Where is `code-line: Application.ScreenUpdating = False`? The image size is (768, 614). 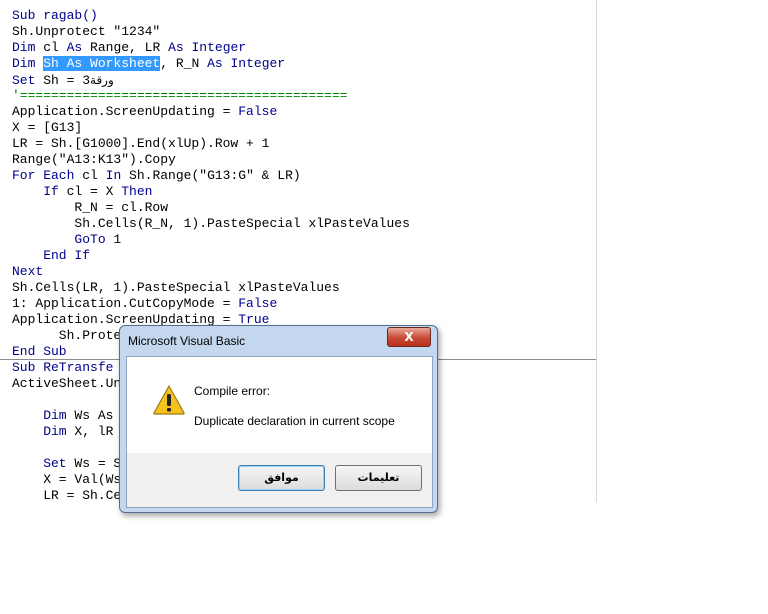
code-line: Application.ScreenUpdating = False is located at coordinates (144, 112).